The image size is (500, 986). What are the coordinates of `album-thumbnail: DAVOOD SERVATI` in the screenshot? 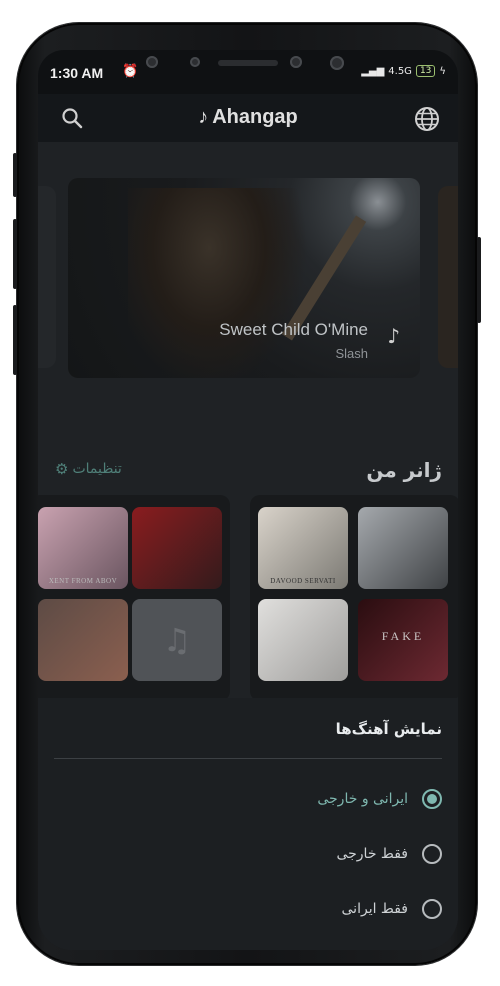 It's located at (303, 548).